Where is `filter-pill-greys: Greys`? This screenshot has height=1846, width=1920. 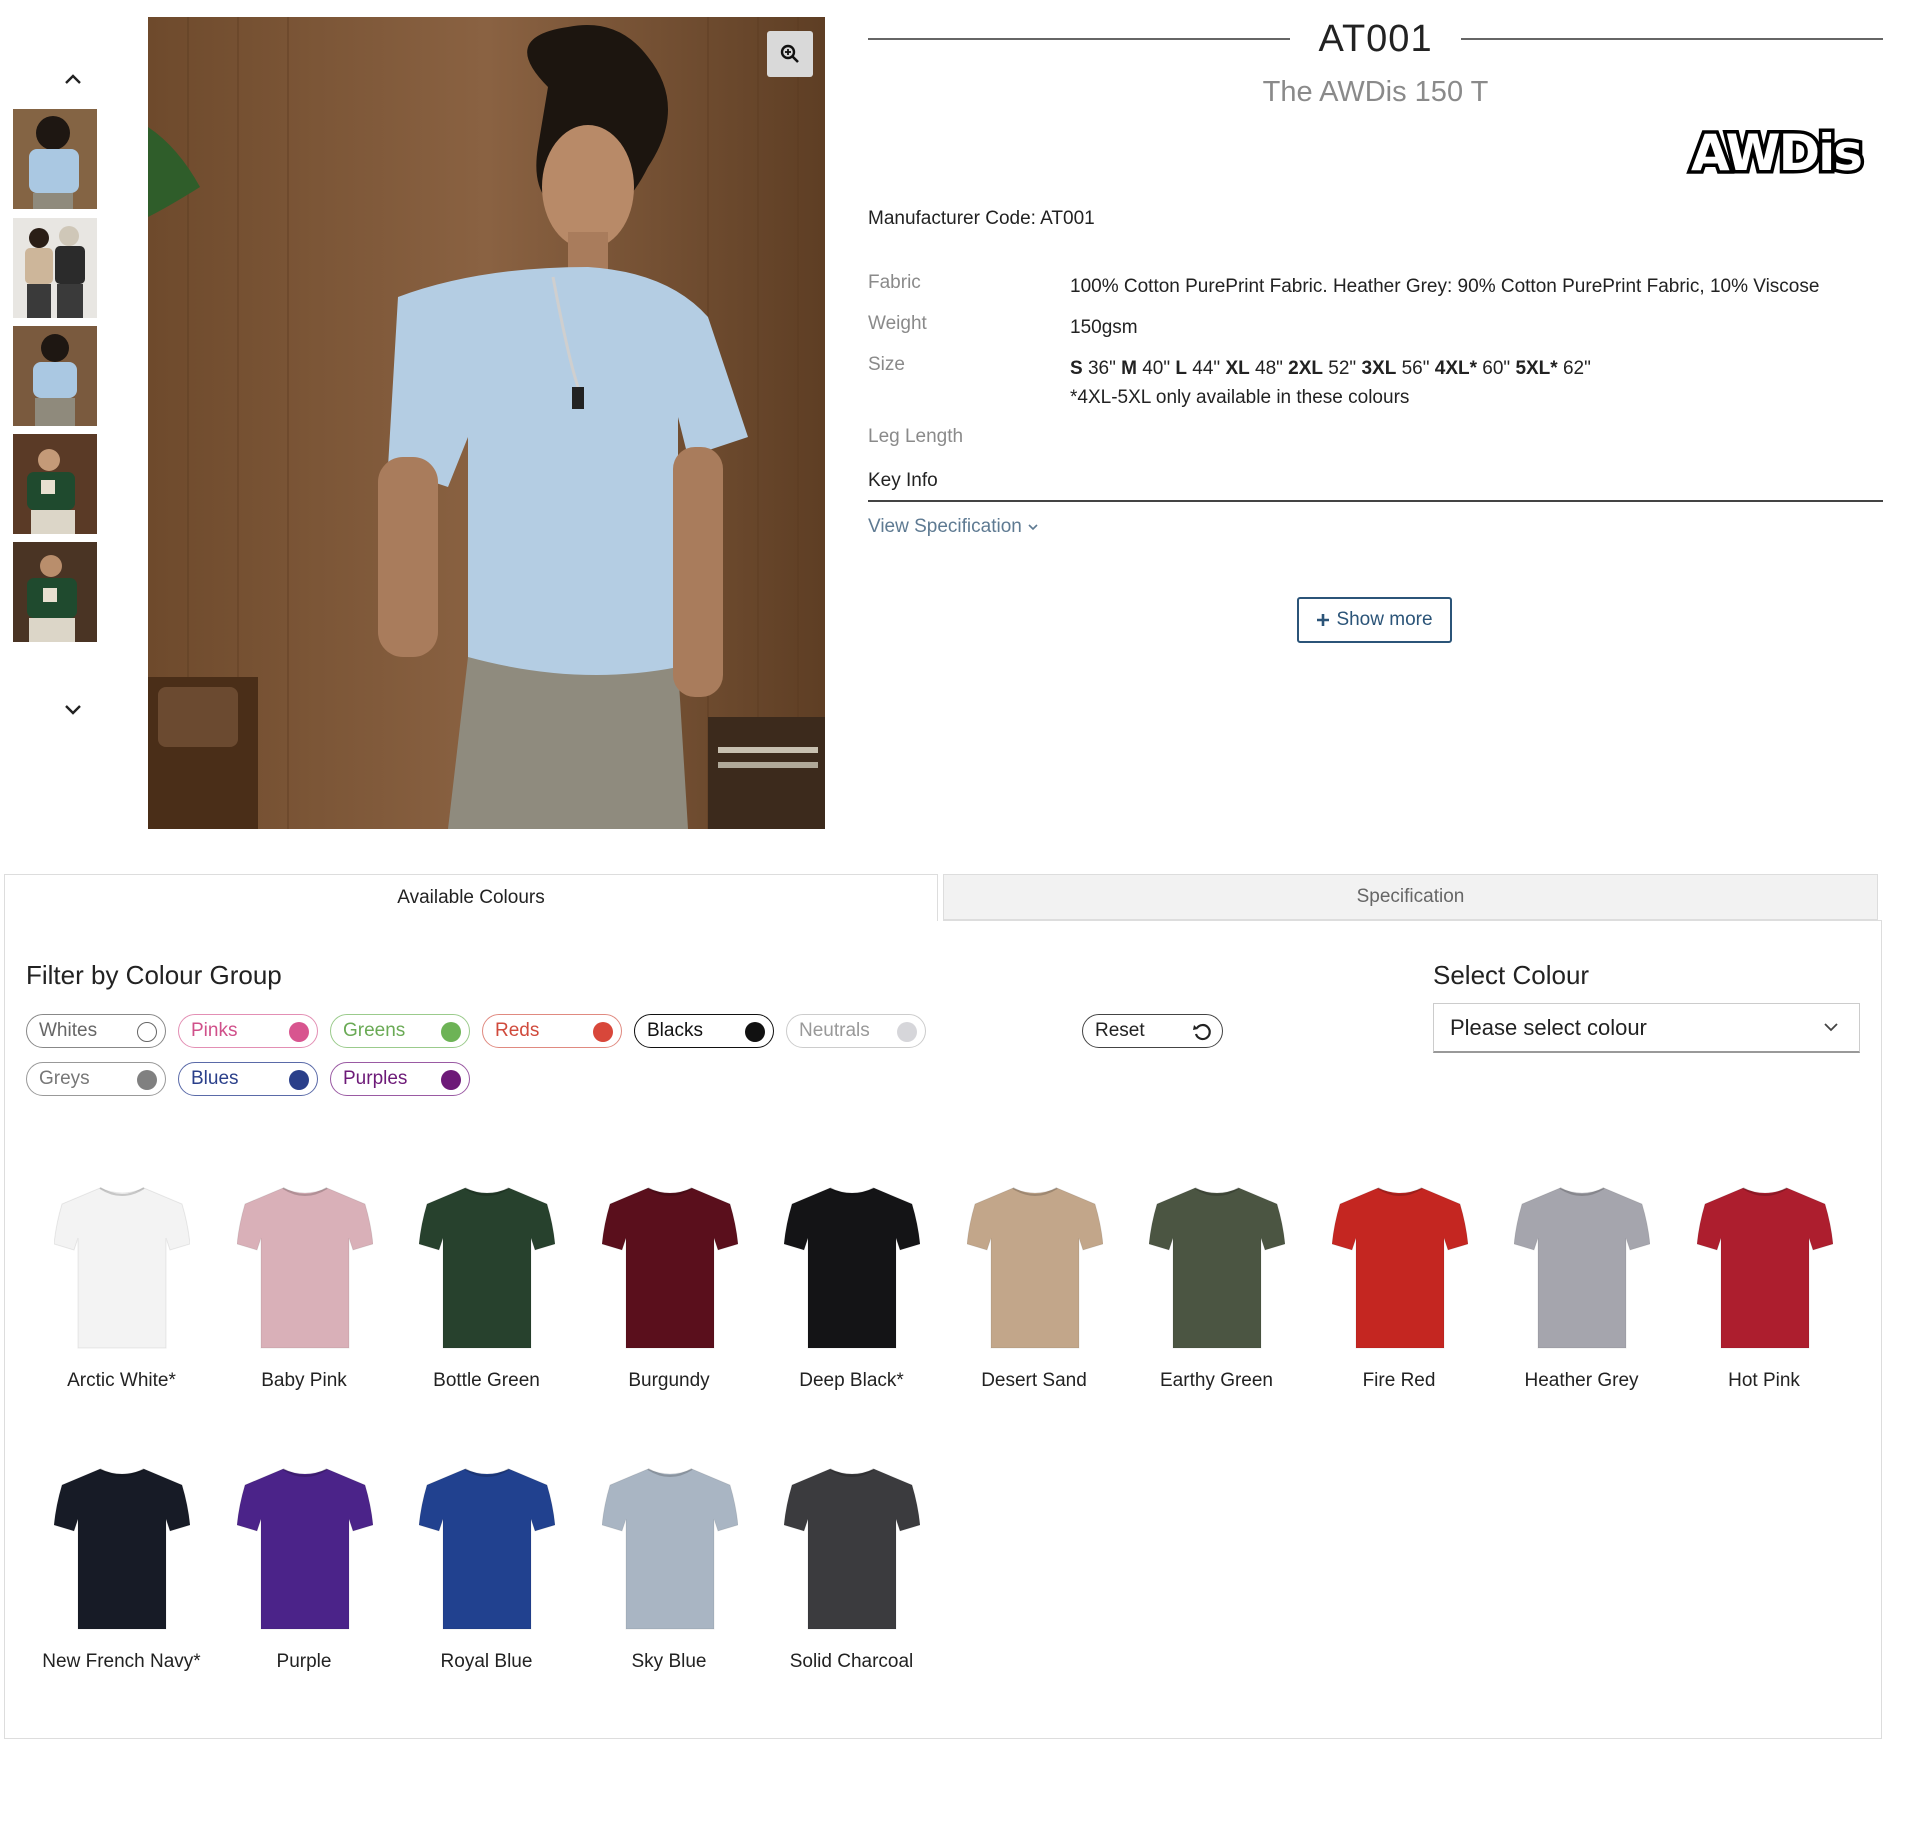 filter-pill-greys: Greys is located at coordinates (96, 1079).